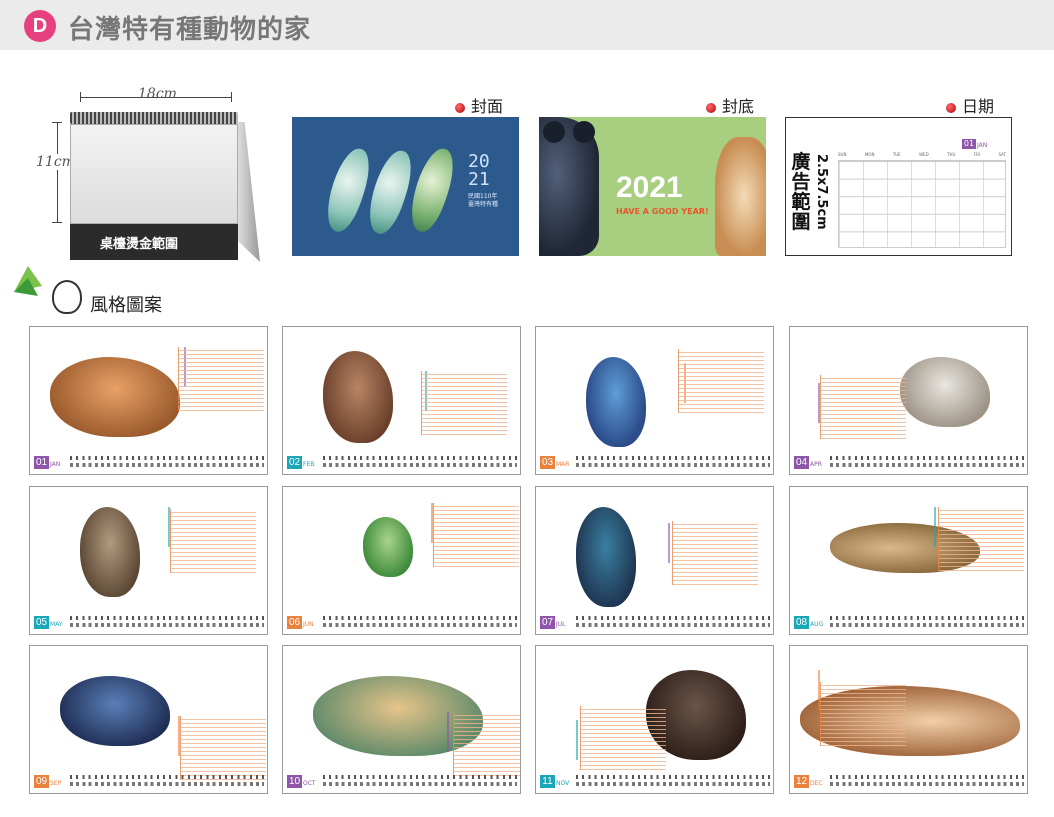 Image resolution: width=1054 pixels, height=817 pixels. Describe the element at coordinates (908, 719) in the screenshot. I see `month-card: 12 DEC` at that location.